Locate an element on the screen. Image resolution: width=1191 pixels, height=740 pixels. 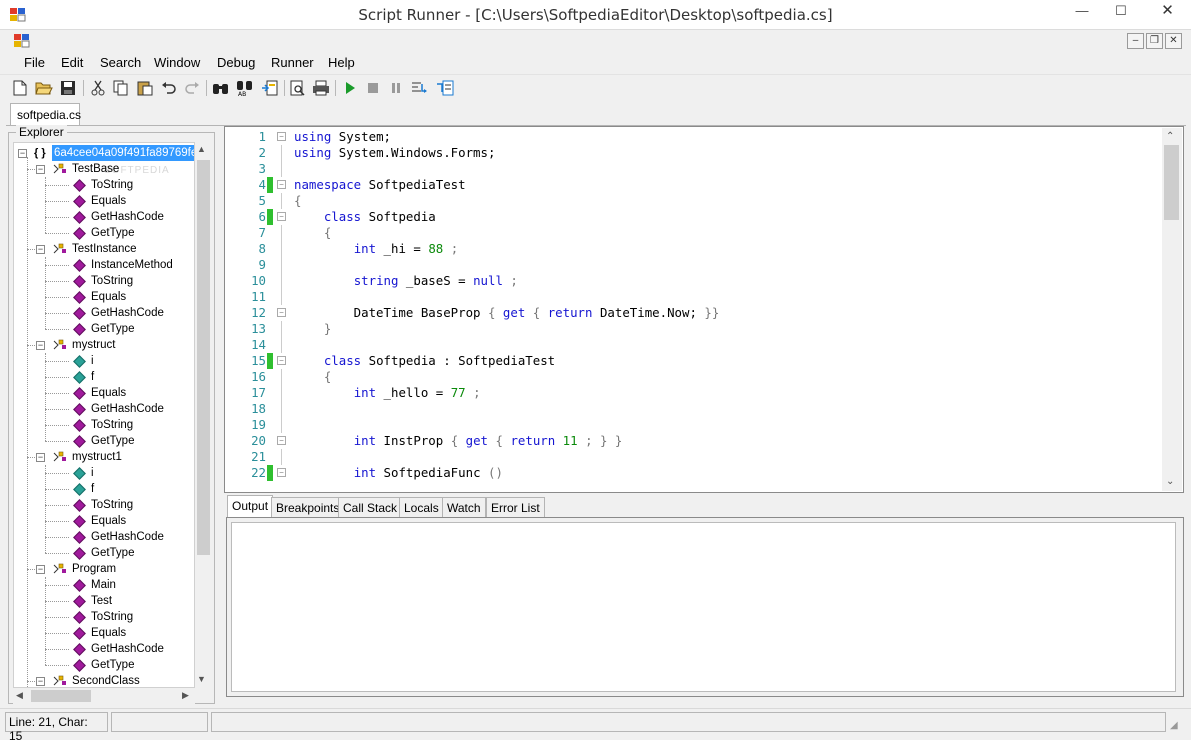
step-over-icon is located at coordinates (445, 88).